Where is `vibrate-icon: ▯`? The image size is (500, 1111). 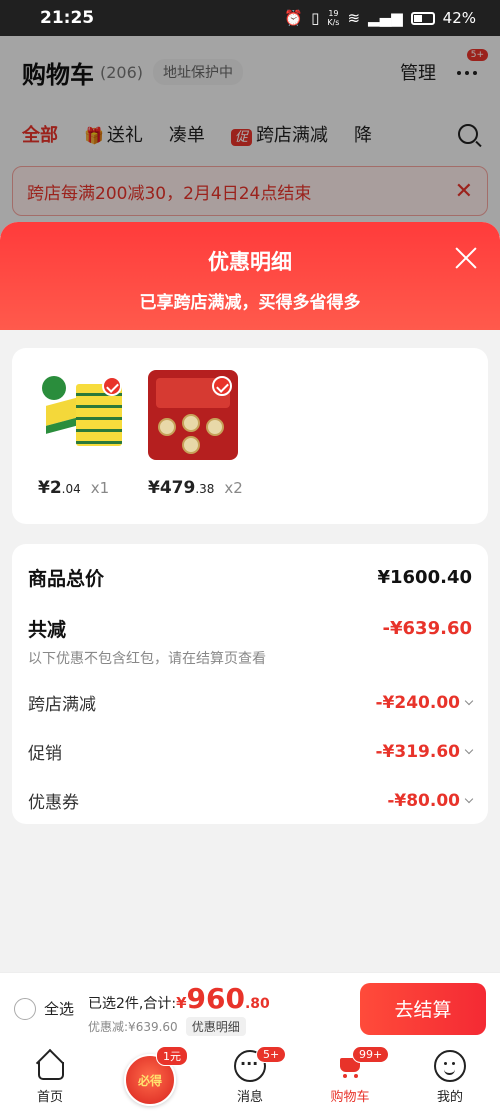 vibrate-icon: ▯ is located at coordinates (315, 18).